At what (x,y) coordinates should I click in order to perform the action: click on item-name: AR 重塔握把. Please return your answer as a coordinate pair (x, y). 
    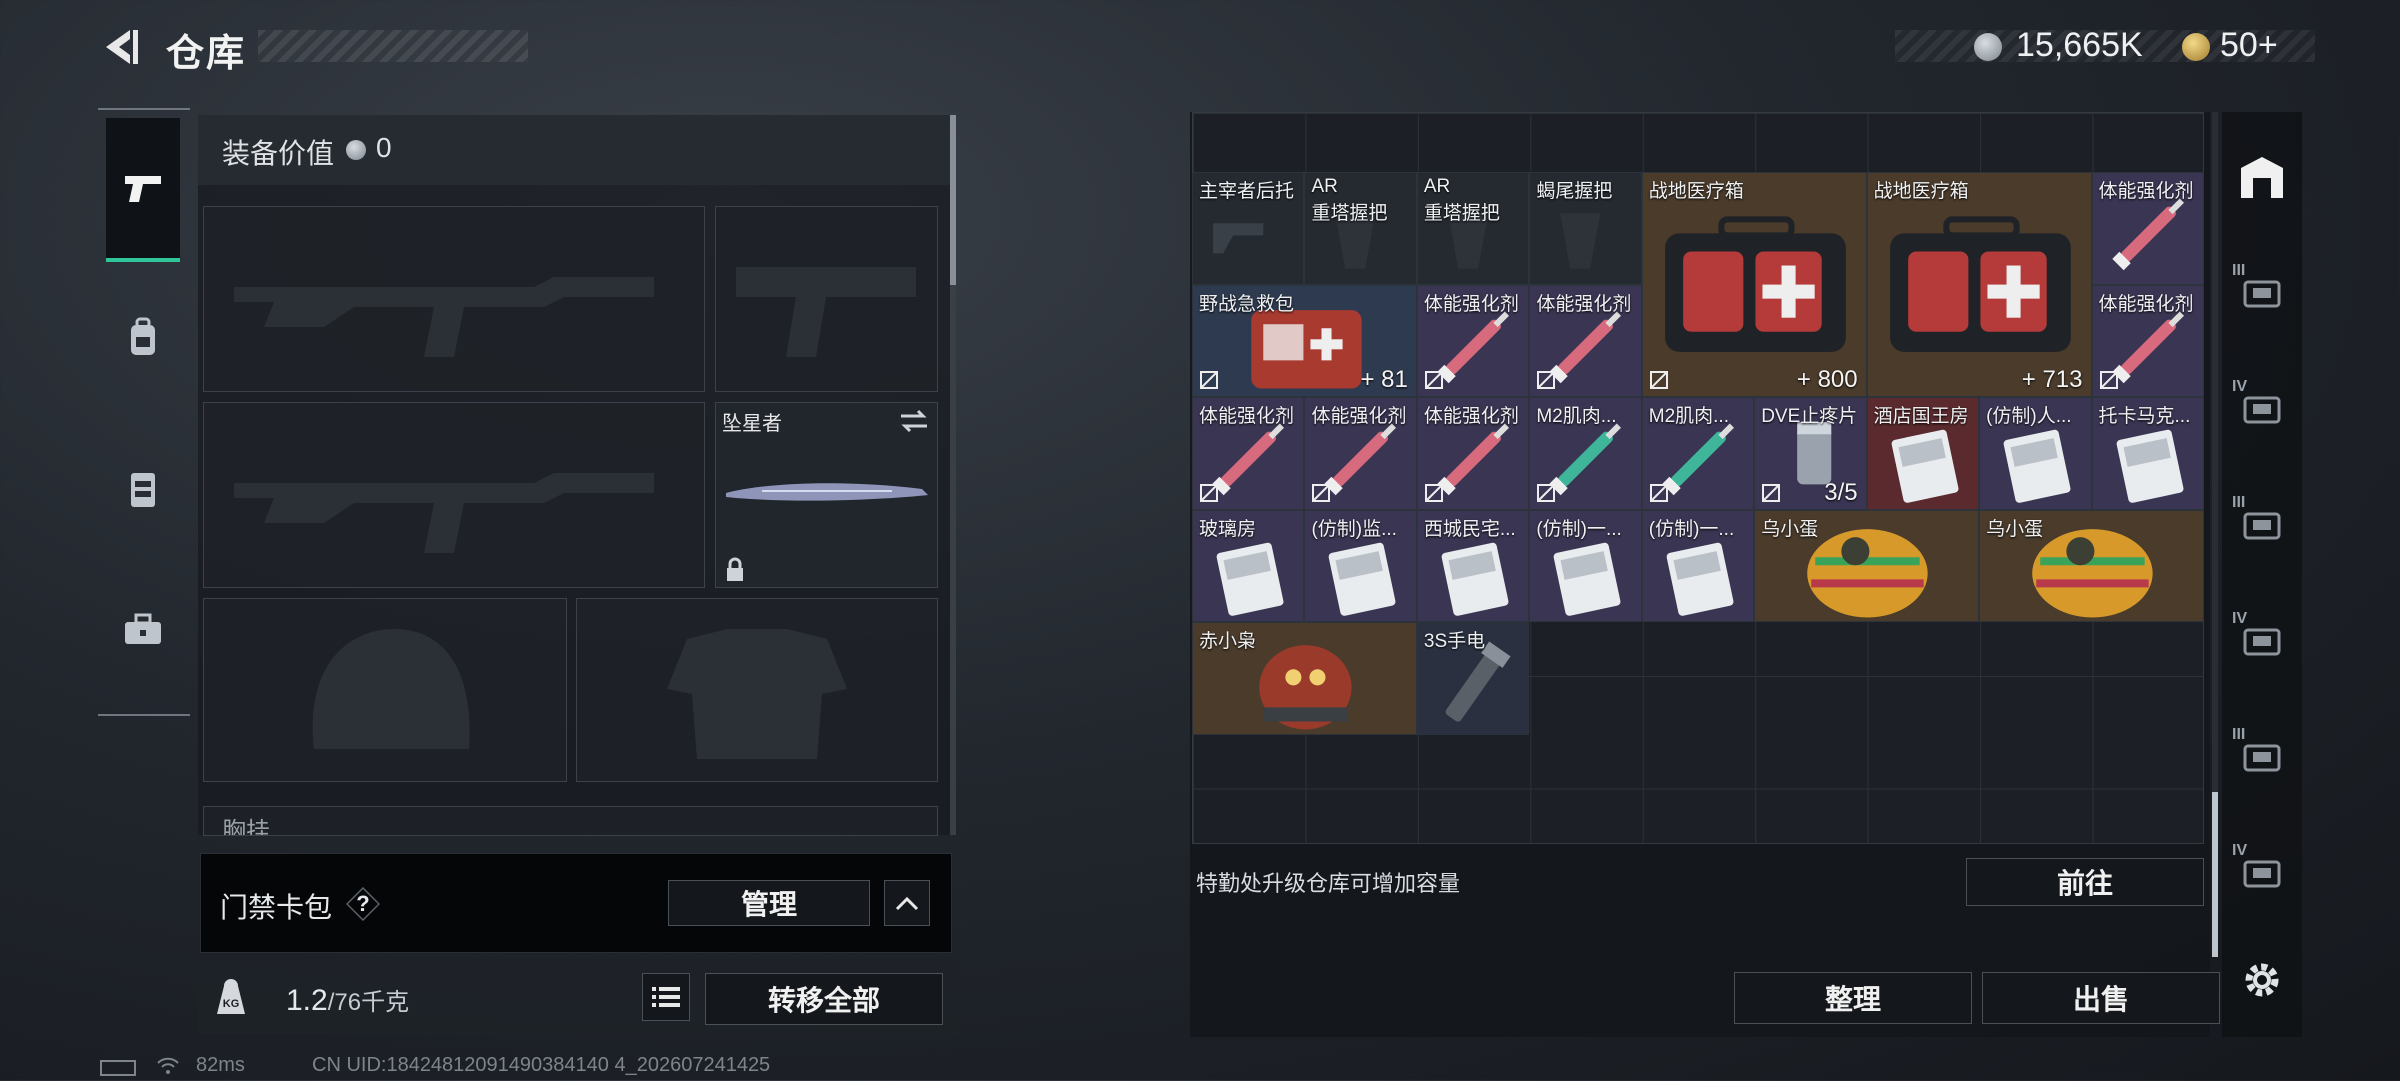
    Looking at the image, I should click on (1461, 200).